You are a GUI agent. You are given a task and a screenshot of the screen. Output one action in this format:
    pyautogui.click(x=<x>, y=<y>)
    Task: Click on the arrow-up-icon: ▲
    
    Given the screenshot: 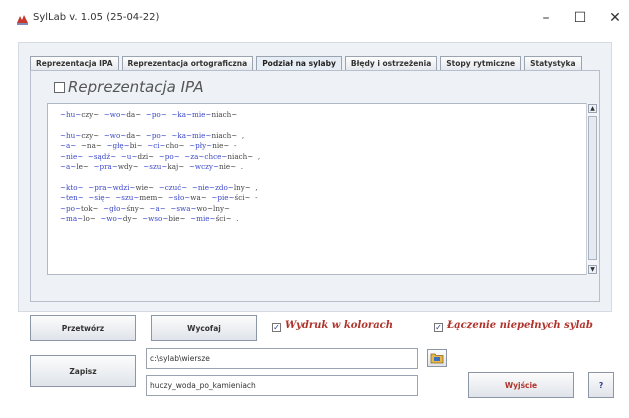 What is the action you would take?
    pyautogui.click(x=592, y=108)
    